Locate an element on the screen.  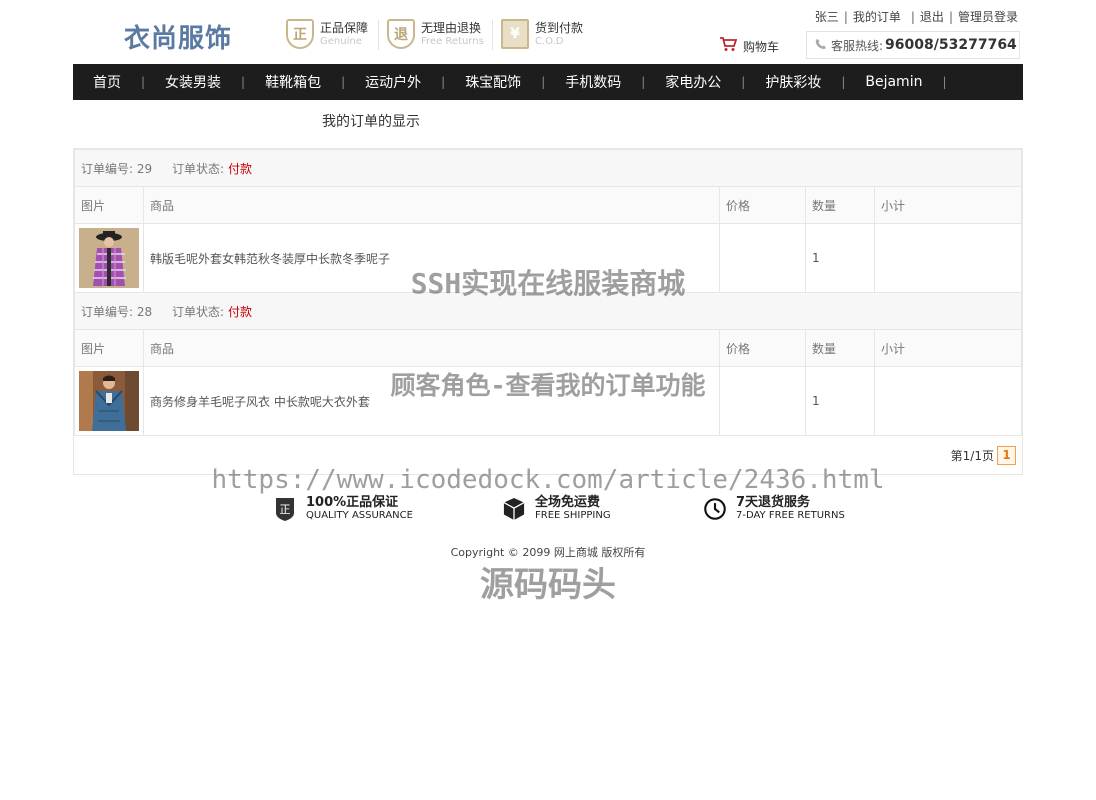
service-quality: 正 100%正品保证 QUALITY ASSURANCE is located at coordinates (343, 509).